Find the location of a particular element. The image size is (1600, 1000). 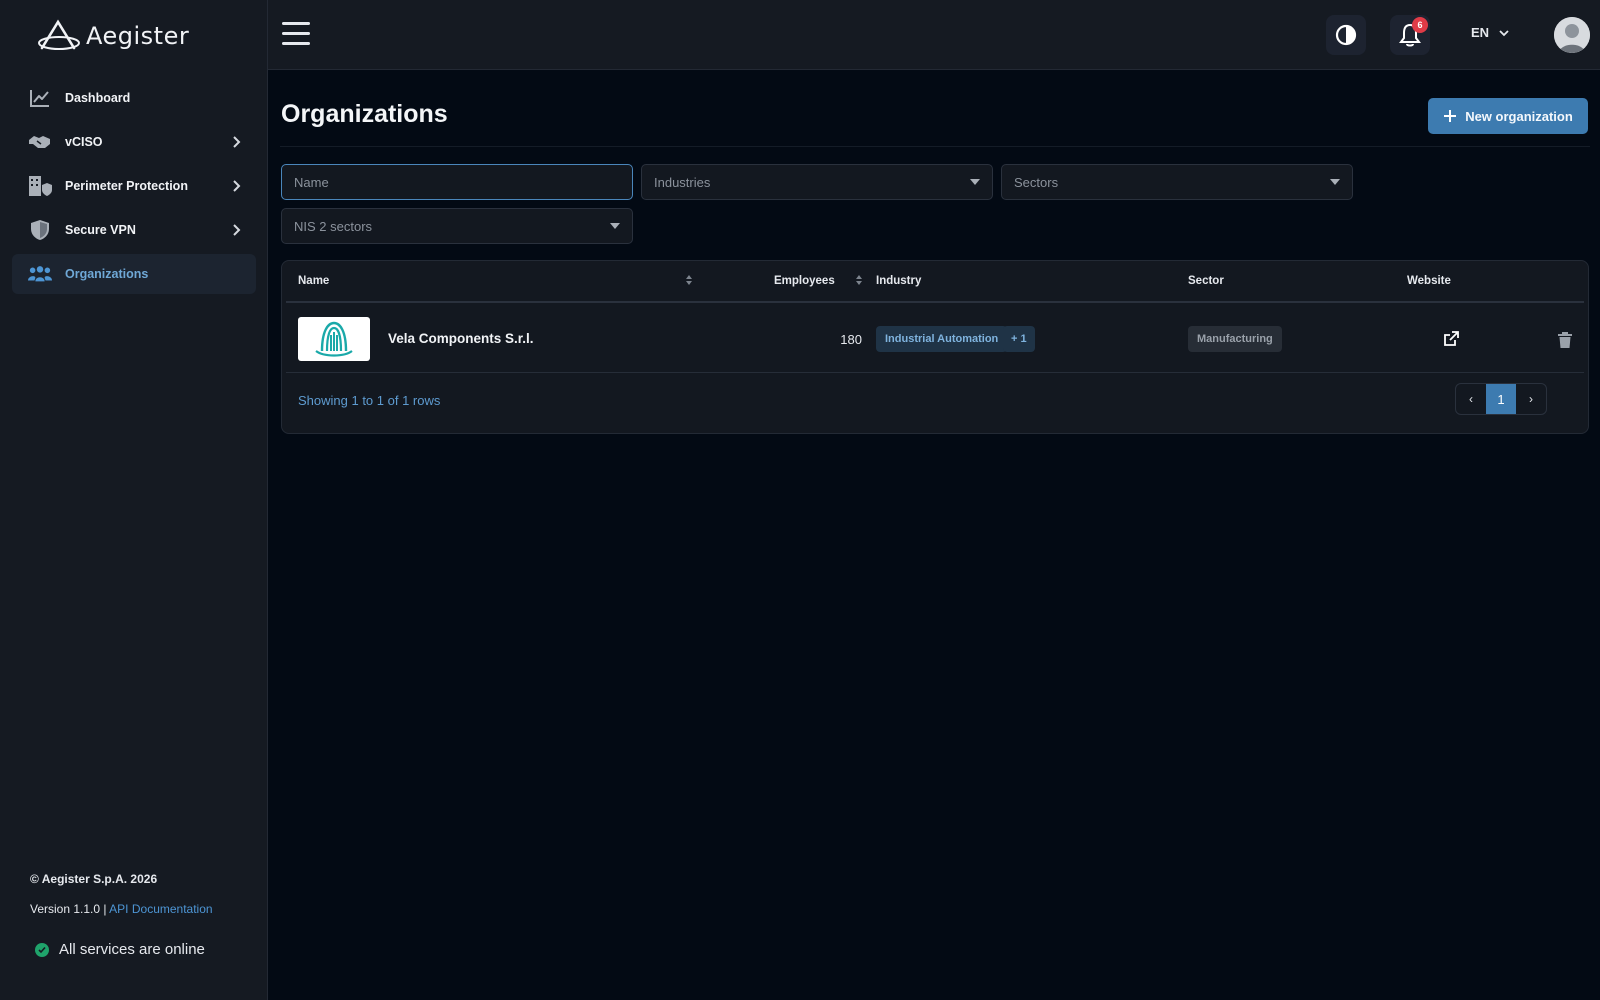

sidebar-item-organizations: Organizations is located at coordinates (134, 274).